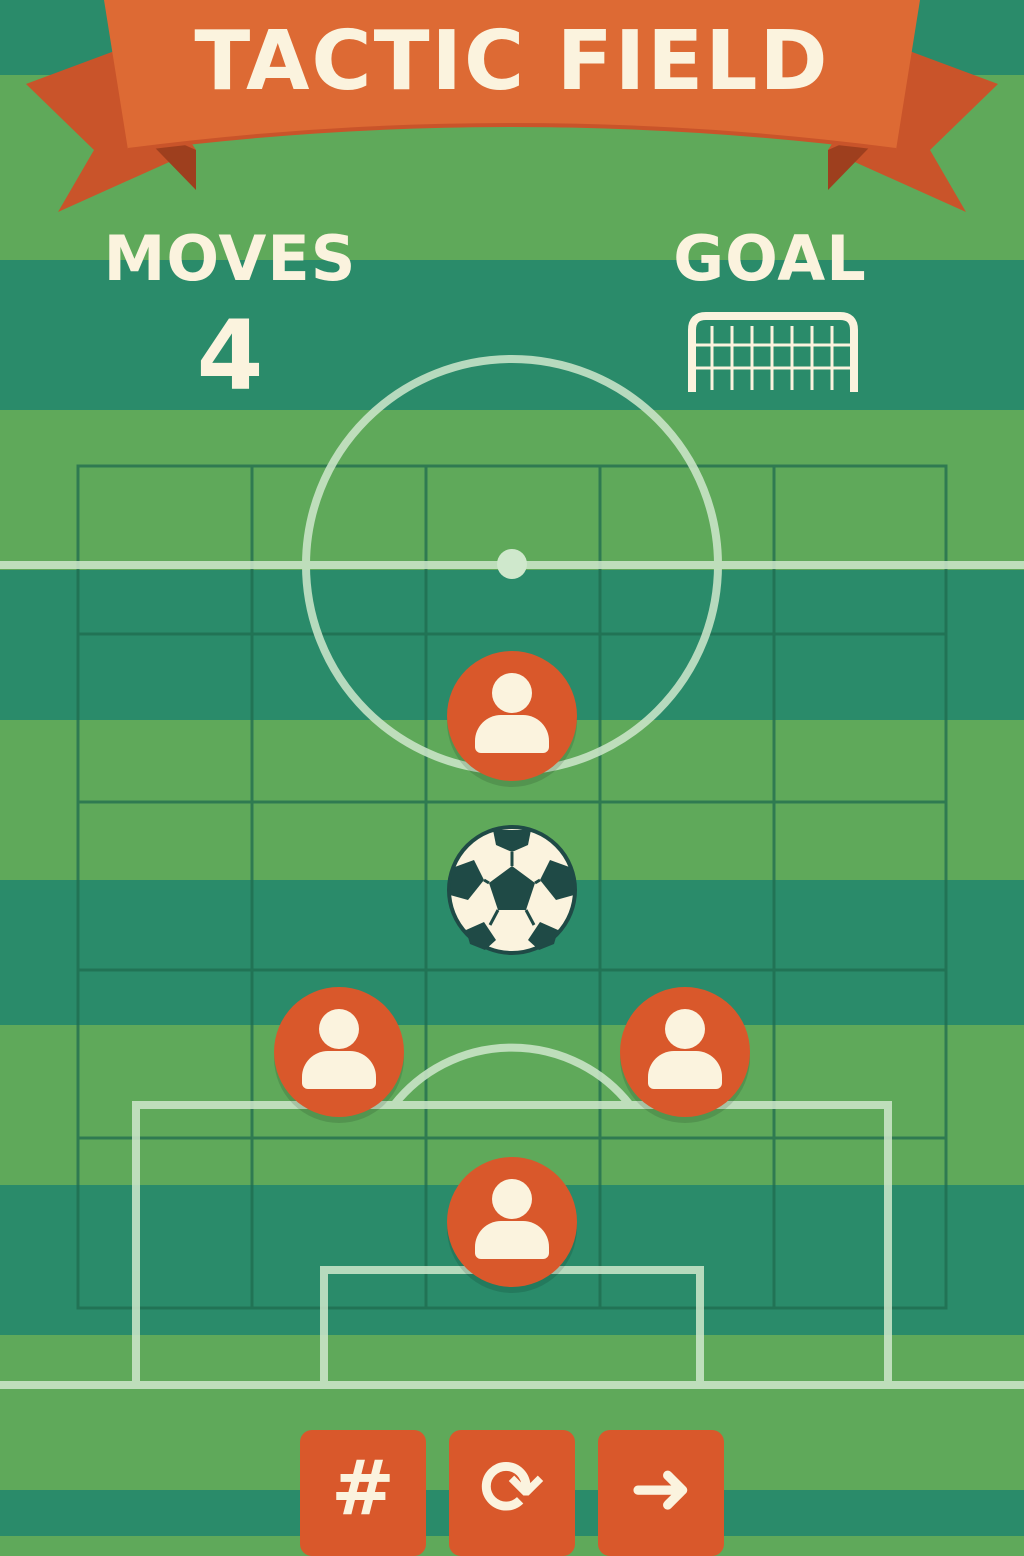  I want to click on penalty-arc, so click(512, 1075).